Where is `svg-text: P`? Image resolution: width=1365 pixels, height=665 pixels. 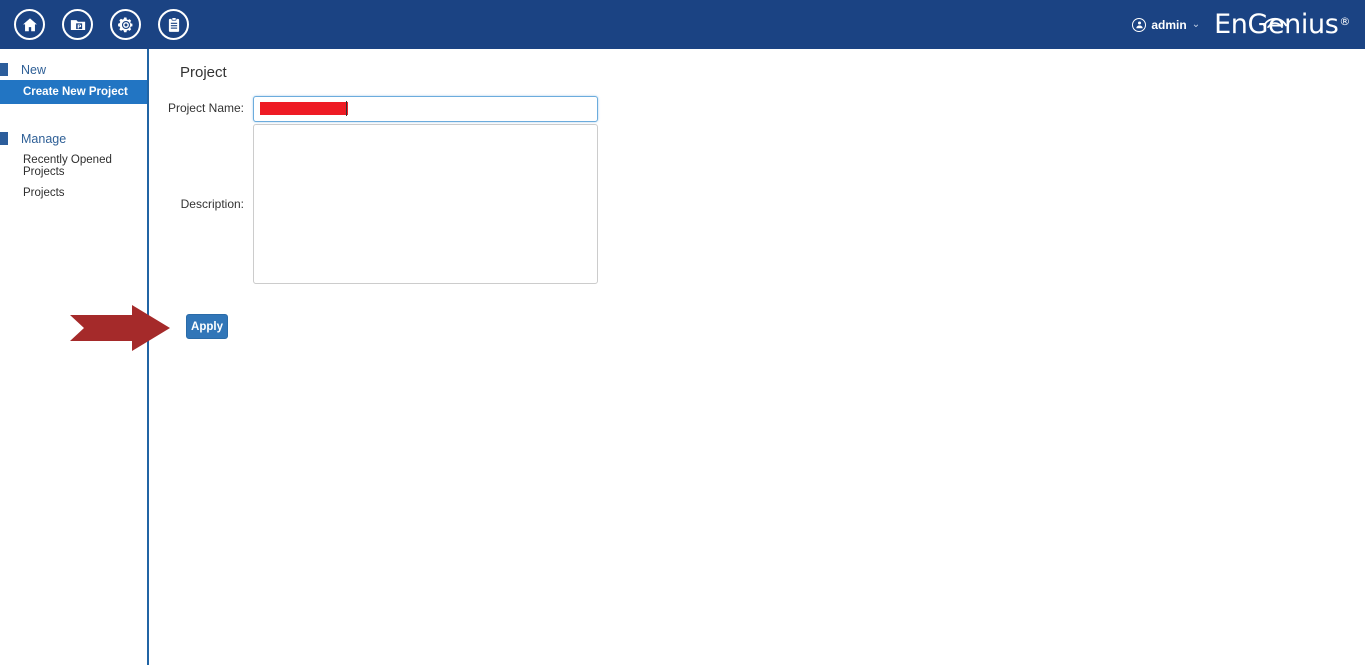 svg-text: P is located at coordinates (79, 27).